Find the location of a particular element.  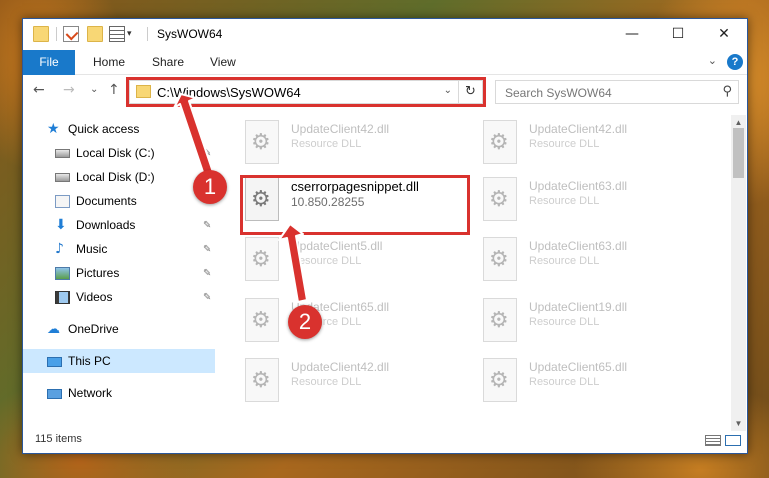

sidebar-item-downloads: ⬇ Downloads is located at coordinates (95, 225).